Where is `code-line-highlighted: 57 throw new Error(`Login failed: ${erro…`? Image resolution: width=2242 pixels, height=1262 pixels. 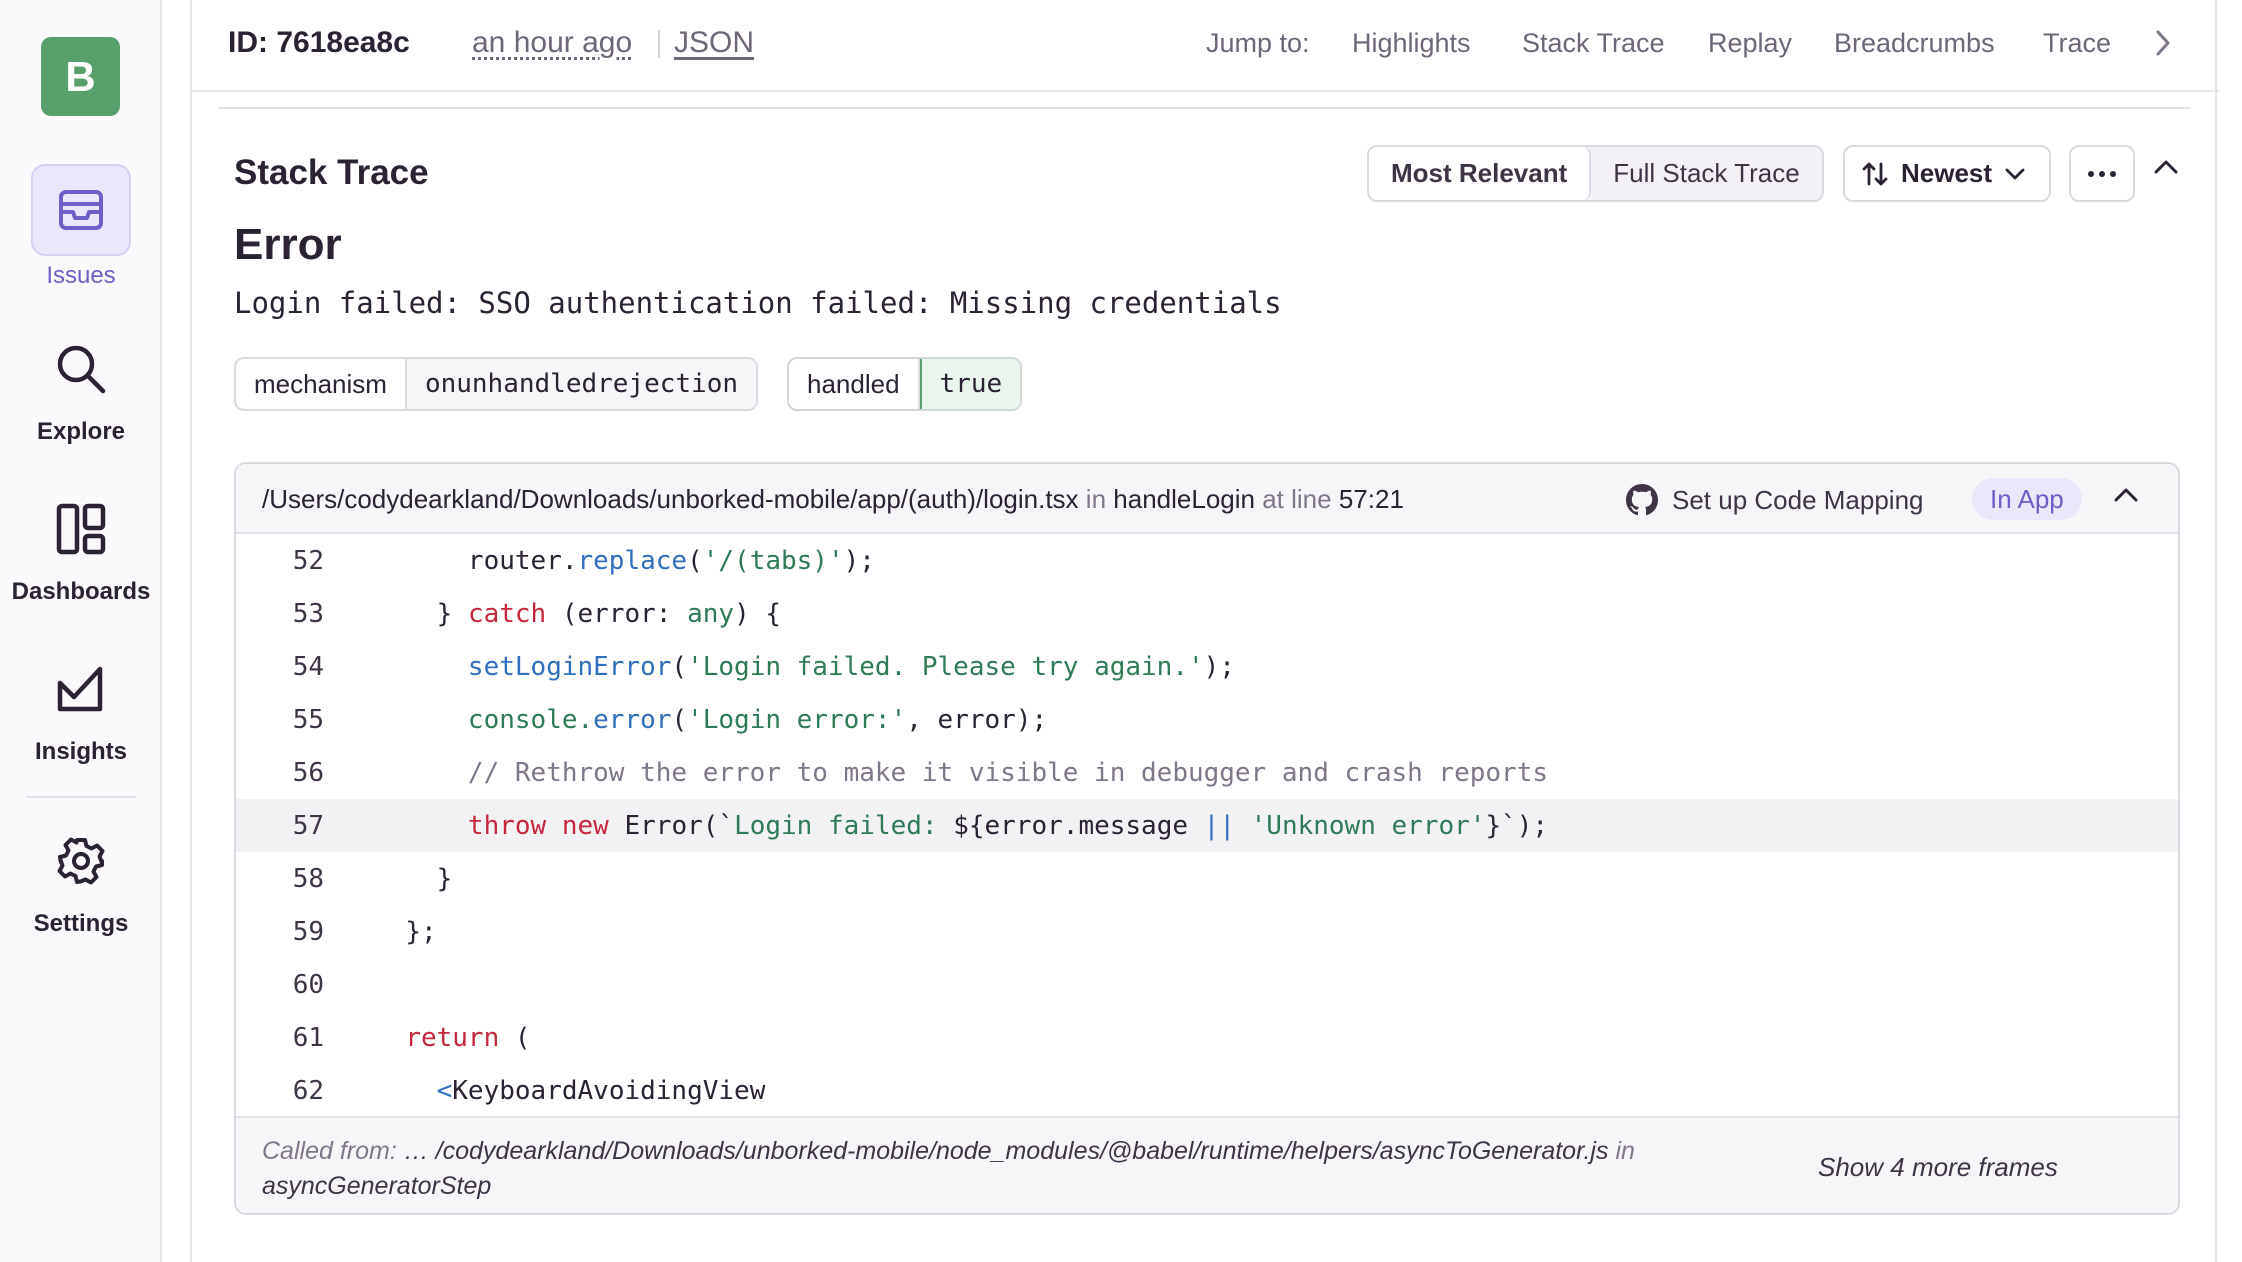
code-line-highlighted: 57 throw new Error(`Login failed: ${erro… is located at coordinates (1207, 825).